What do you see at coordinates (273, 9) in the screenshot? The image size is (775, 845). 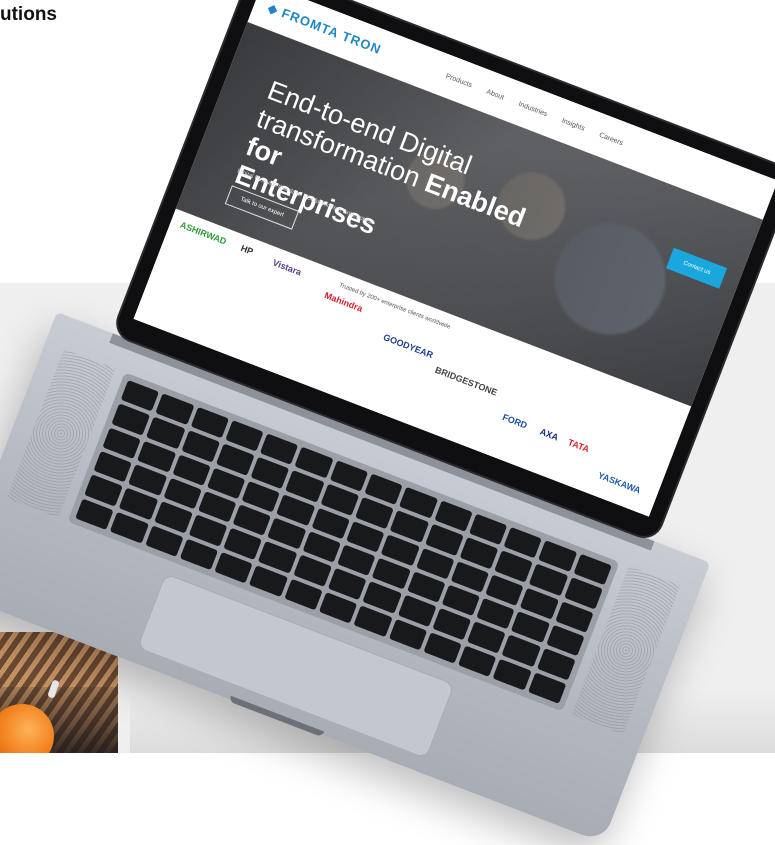 I see `logo-icon: ◆` at bounding box center [273, 9].